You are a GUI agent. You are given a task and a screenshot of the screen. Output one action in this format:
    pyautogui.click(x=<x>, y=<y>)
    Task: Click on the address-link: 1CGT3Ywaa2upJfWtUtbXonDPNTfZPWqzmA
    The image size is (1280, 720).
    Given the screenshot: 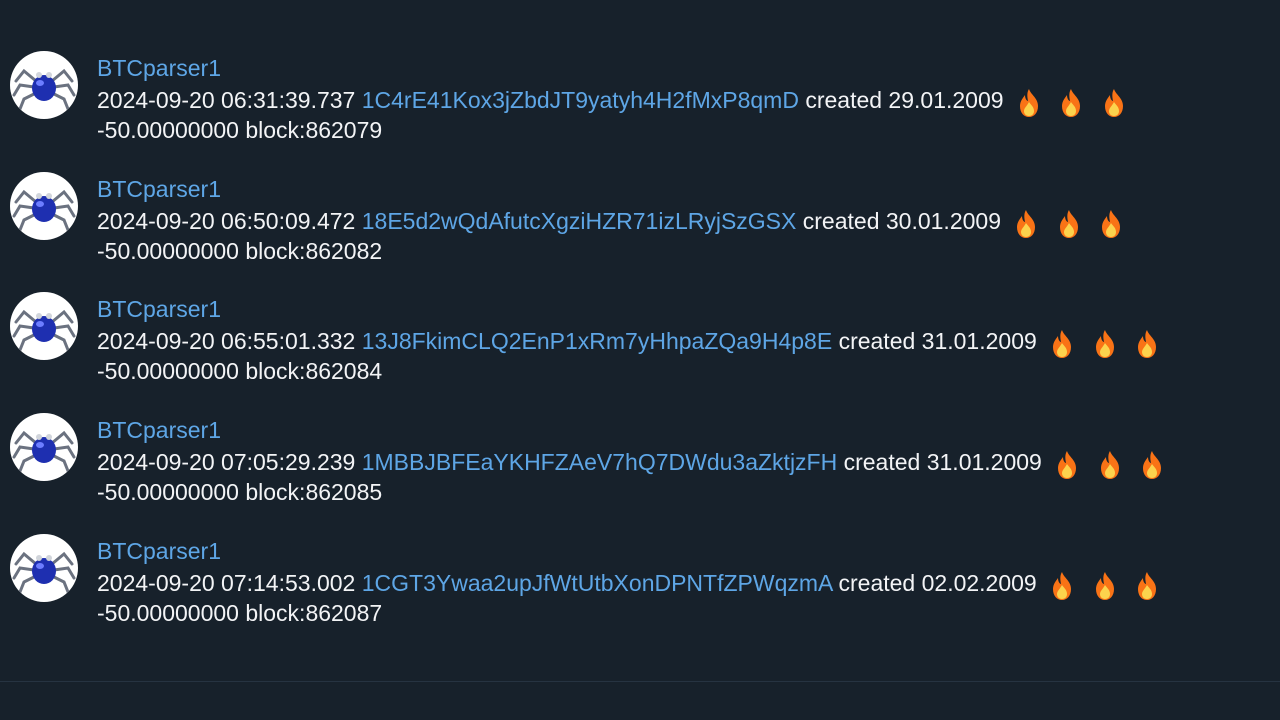 What is the action you would take?
    pyautogui.click(x=597, y=583)
    